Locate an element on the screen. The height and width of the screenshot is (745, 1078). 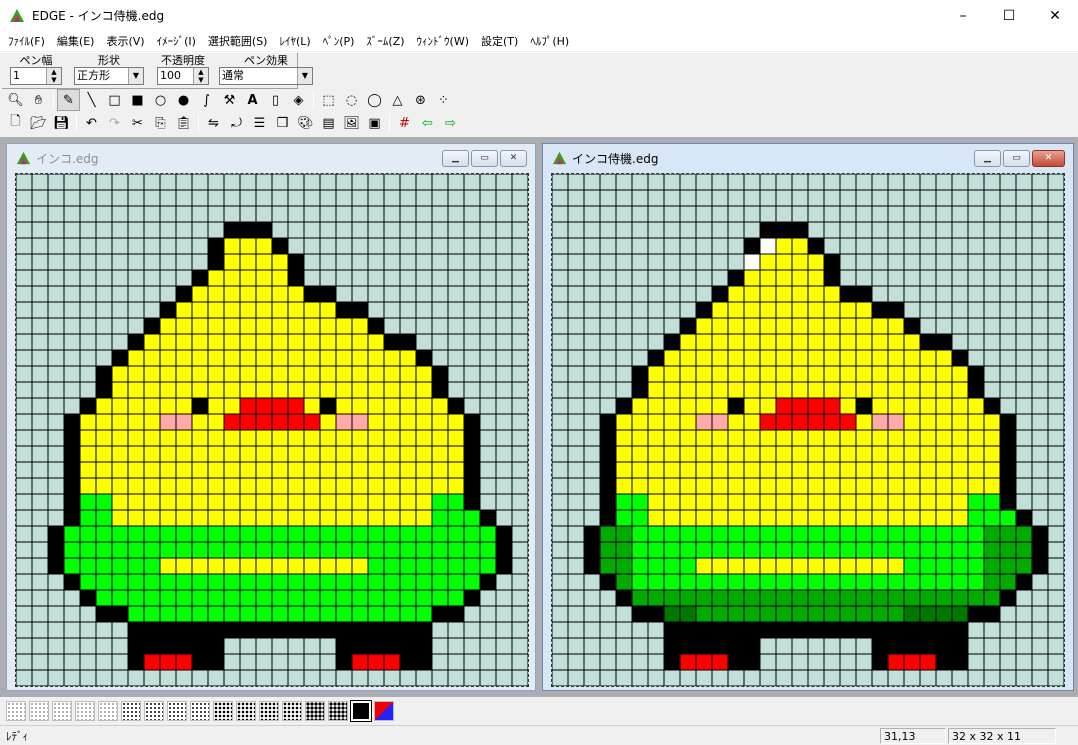
menu-selection: 選択範囲(S) is located at coordinates (238, 41).